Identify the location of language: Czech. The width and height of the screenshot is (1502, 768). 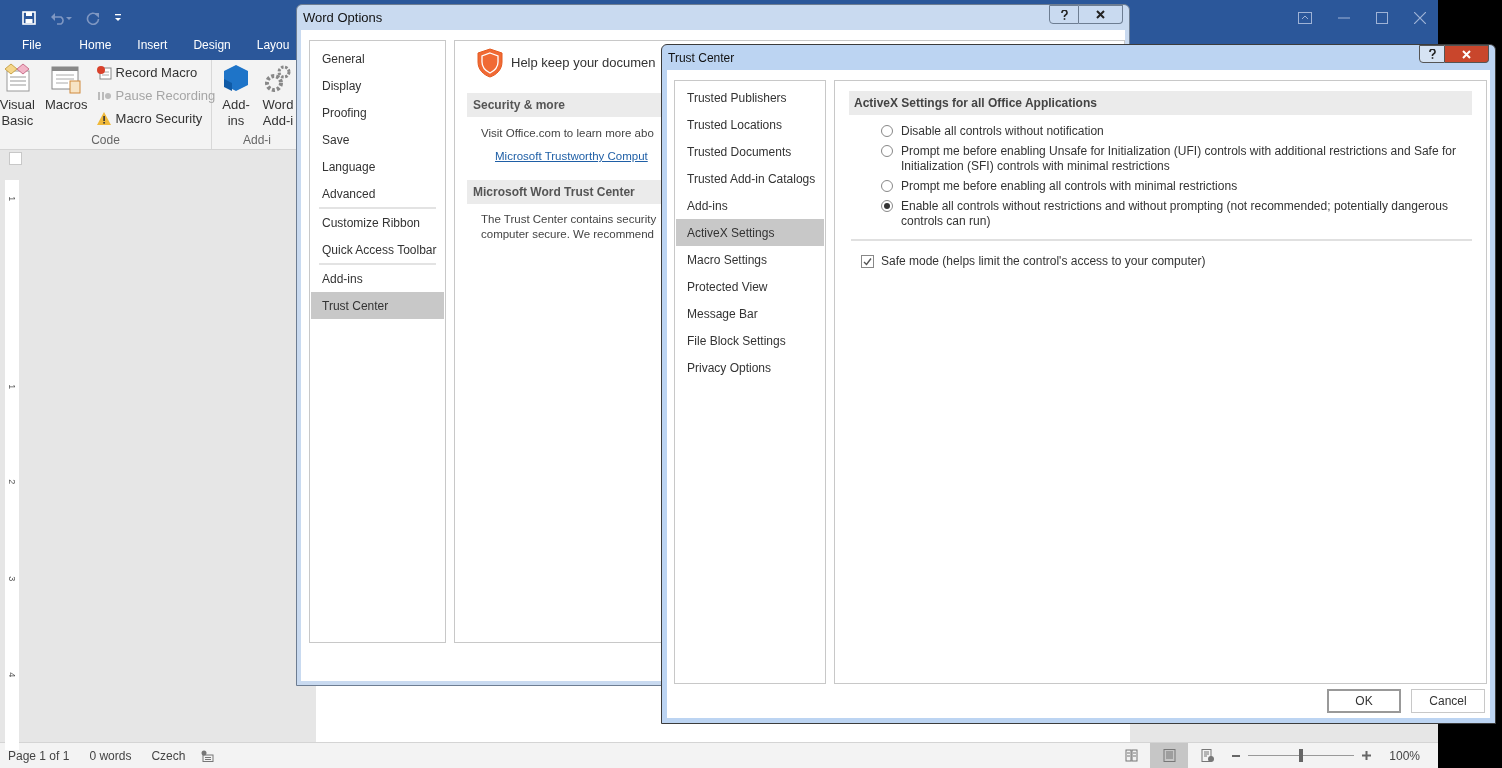
(168, 755).